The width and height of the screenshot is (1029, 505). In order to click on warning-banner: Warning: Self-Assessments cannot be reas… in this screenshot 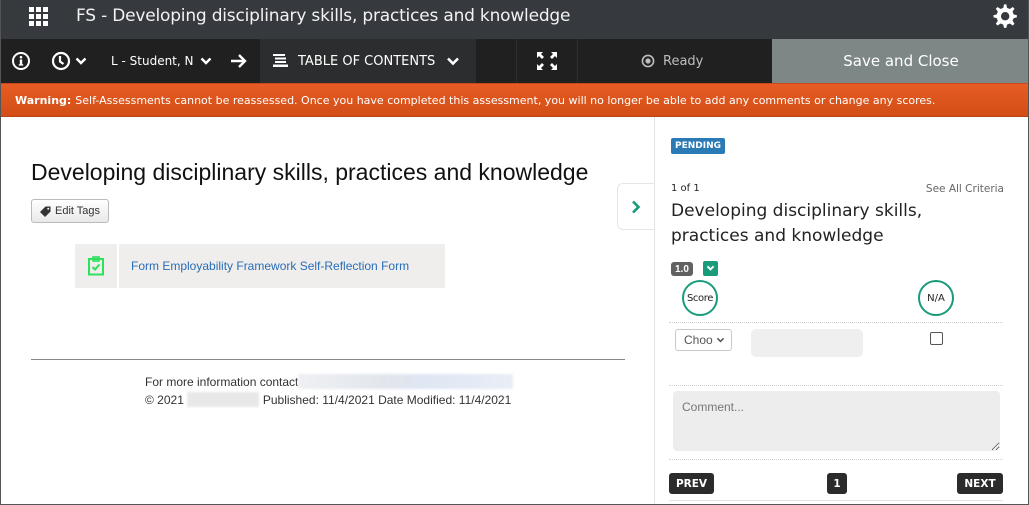, I will do `click(514, 100)`.